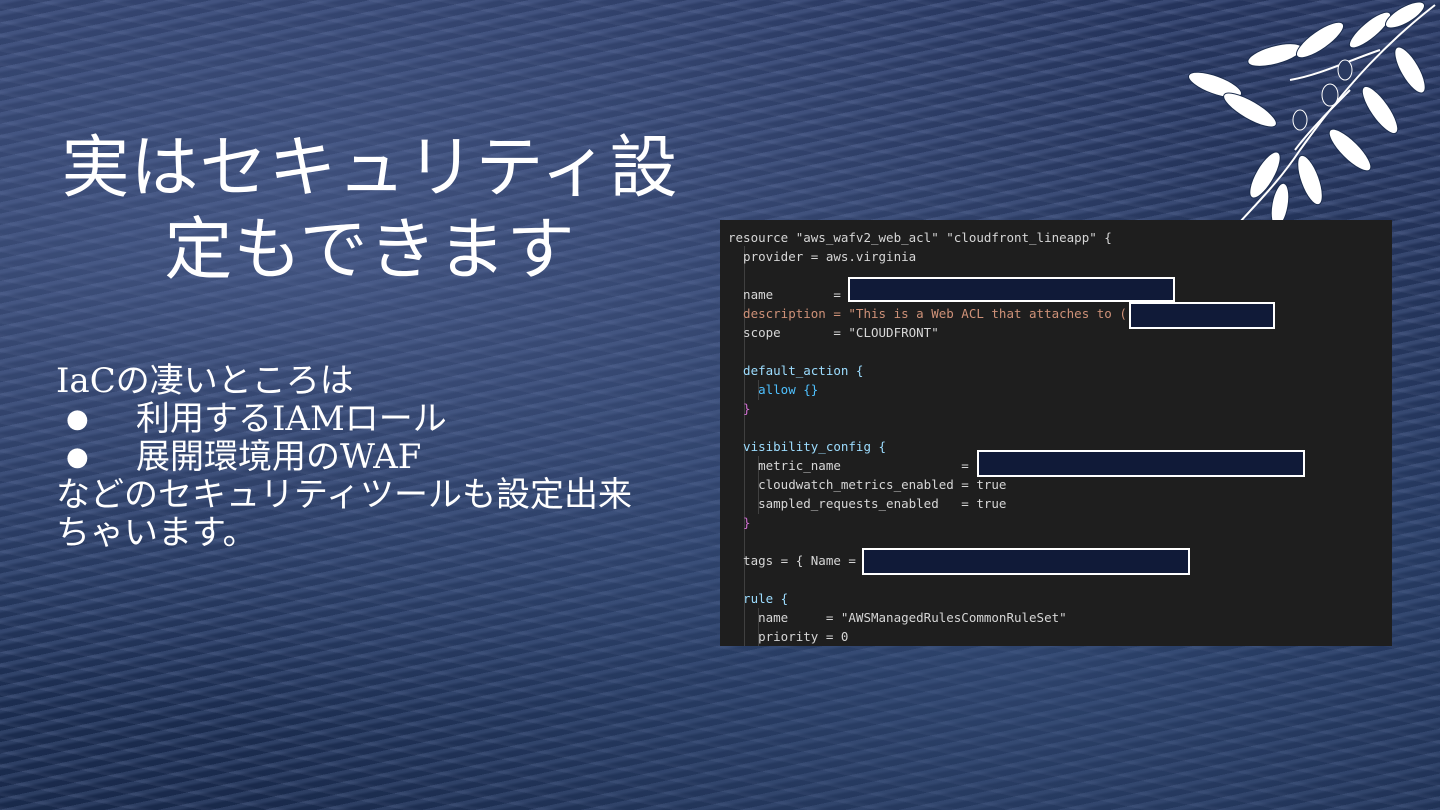  Describe the element at coordinates (291, 419) in the screenshot. I see `bullet-text: 利用するIAMロール` at that location.